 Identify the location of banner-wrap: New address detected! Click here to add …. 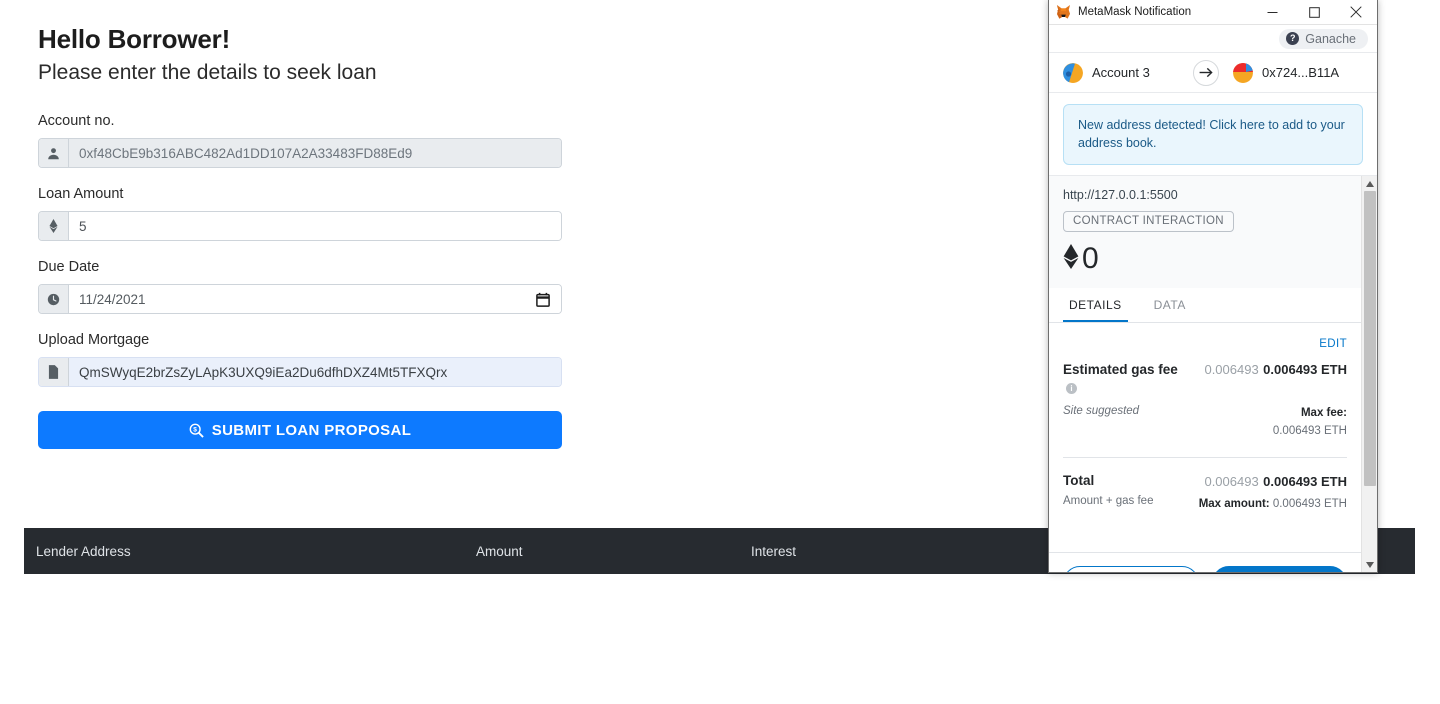
(1213, 134).